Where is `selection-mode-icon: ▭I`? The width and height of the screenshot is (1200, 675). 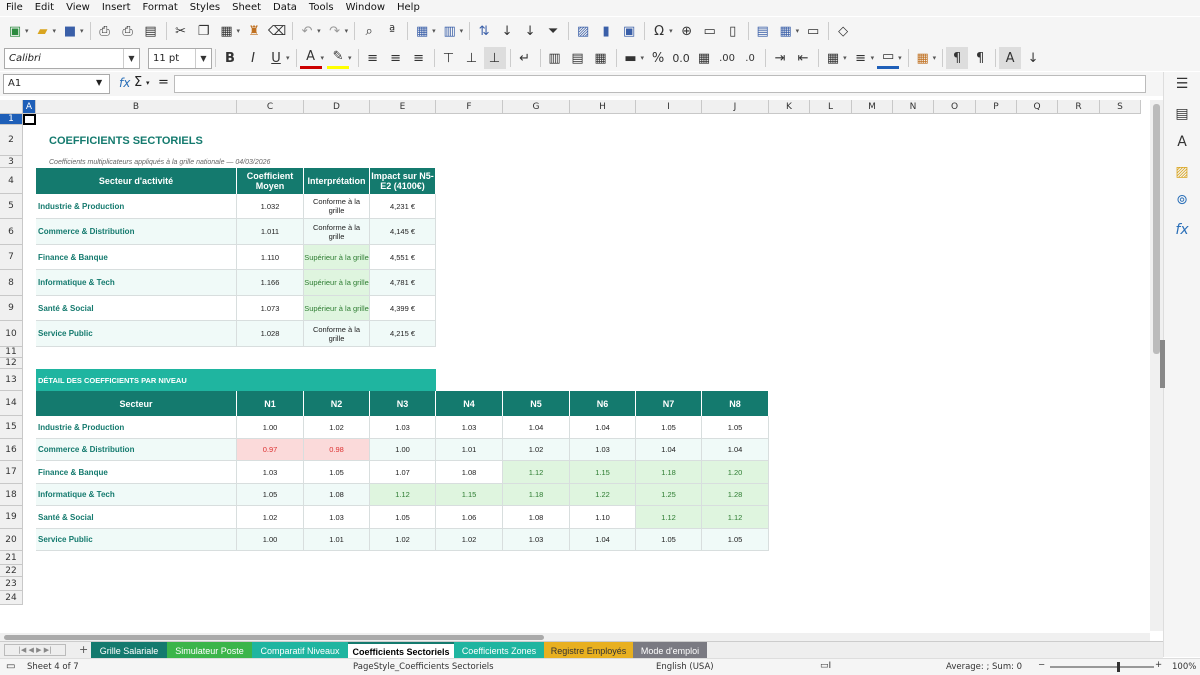
selection-mode-icon: ▭I is located at coordinates (825, 666).